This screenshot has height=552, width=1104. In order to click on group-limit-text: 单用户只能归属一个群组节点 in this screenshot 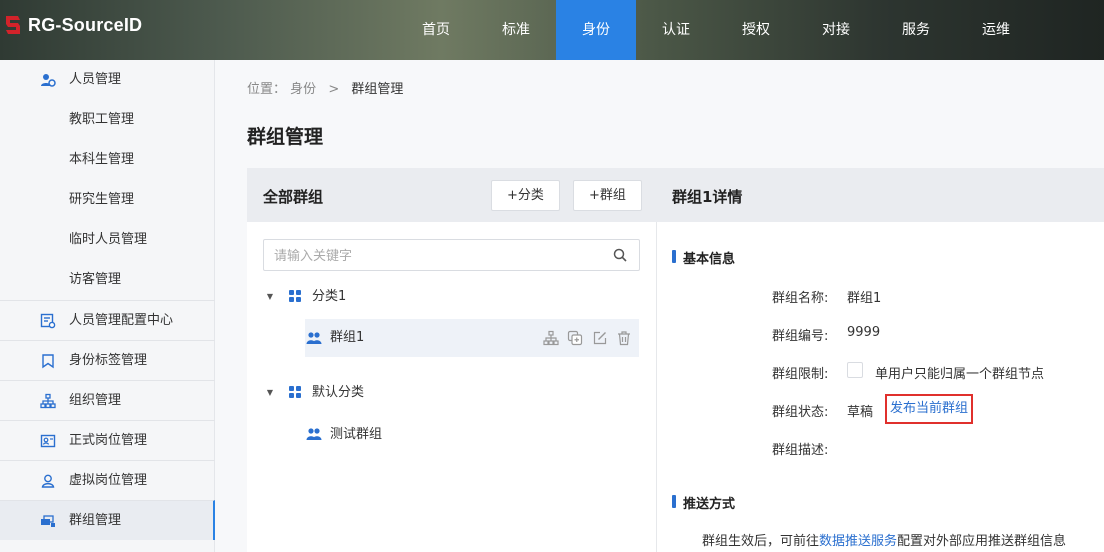, I will do `click(960, 374)`.